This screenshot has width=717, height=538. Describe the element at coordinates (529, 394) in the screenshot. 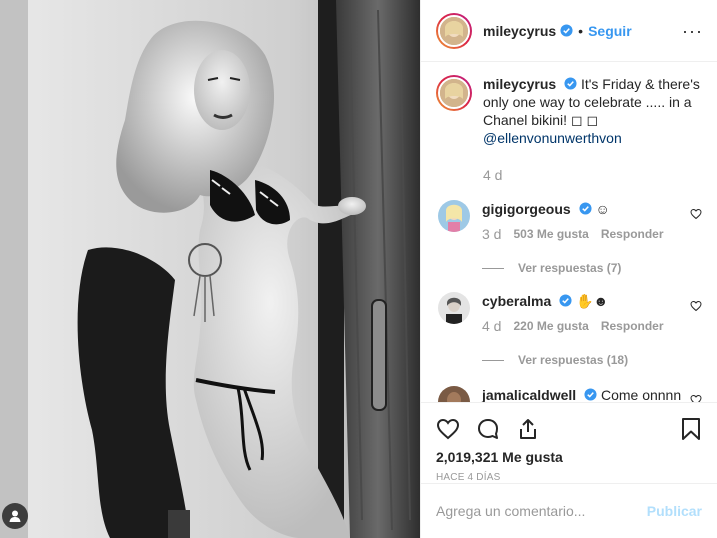

I see `commenter-username: jamalicaldwell` at that location.